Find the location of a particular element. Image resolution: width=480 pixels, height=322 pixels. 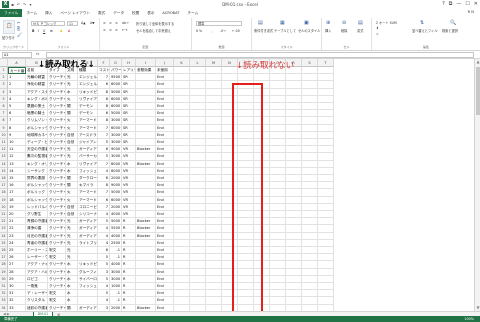

help-button: ? is located at coordinates (443, 4).